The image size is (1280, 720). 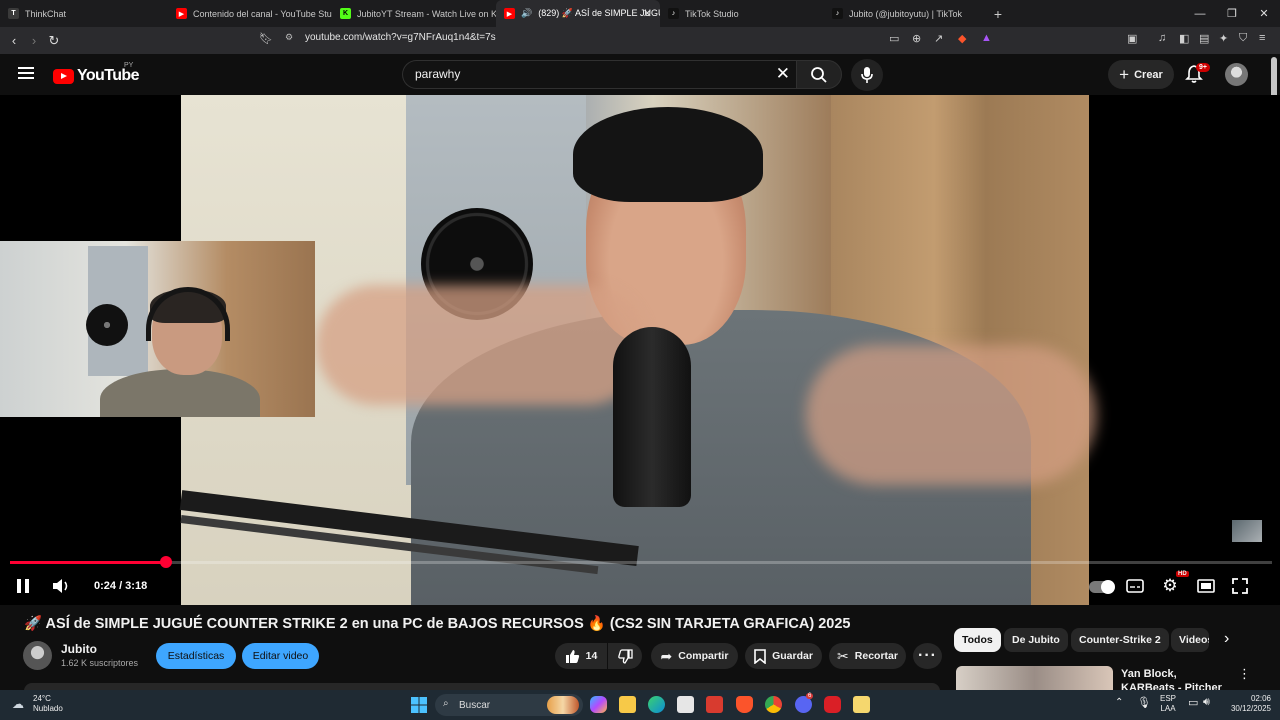 I want to click on news-app-icon, so click(x=714, y=704).